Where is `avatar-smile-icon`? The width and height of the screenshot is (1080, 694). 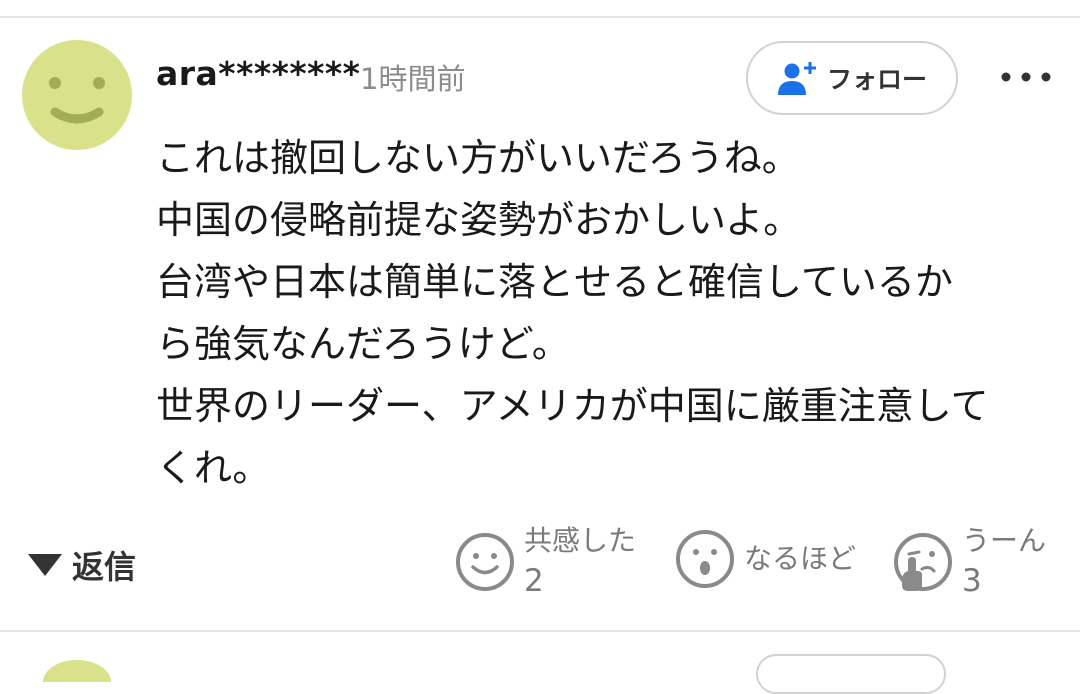
avatar-smile-icon is located at coordinates (77, 95).